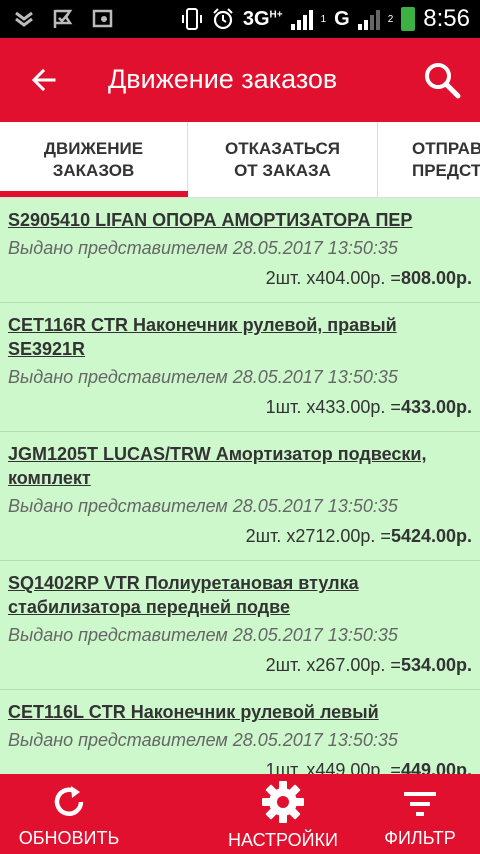 The width and height of the screenshot is (480, 854). I want to click on arrow-back-icon, so click(43, 80).